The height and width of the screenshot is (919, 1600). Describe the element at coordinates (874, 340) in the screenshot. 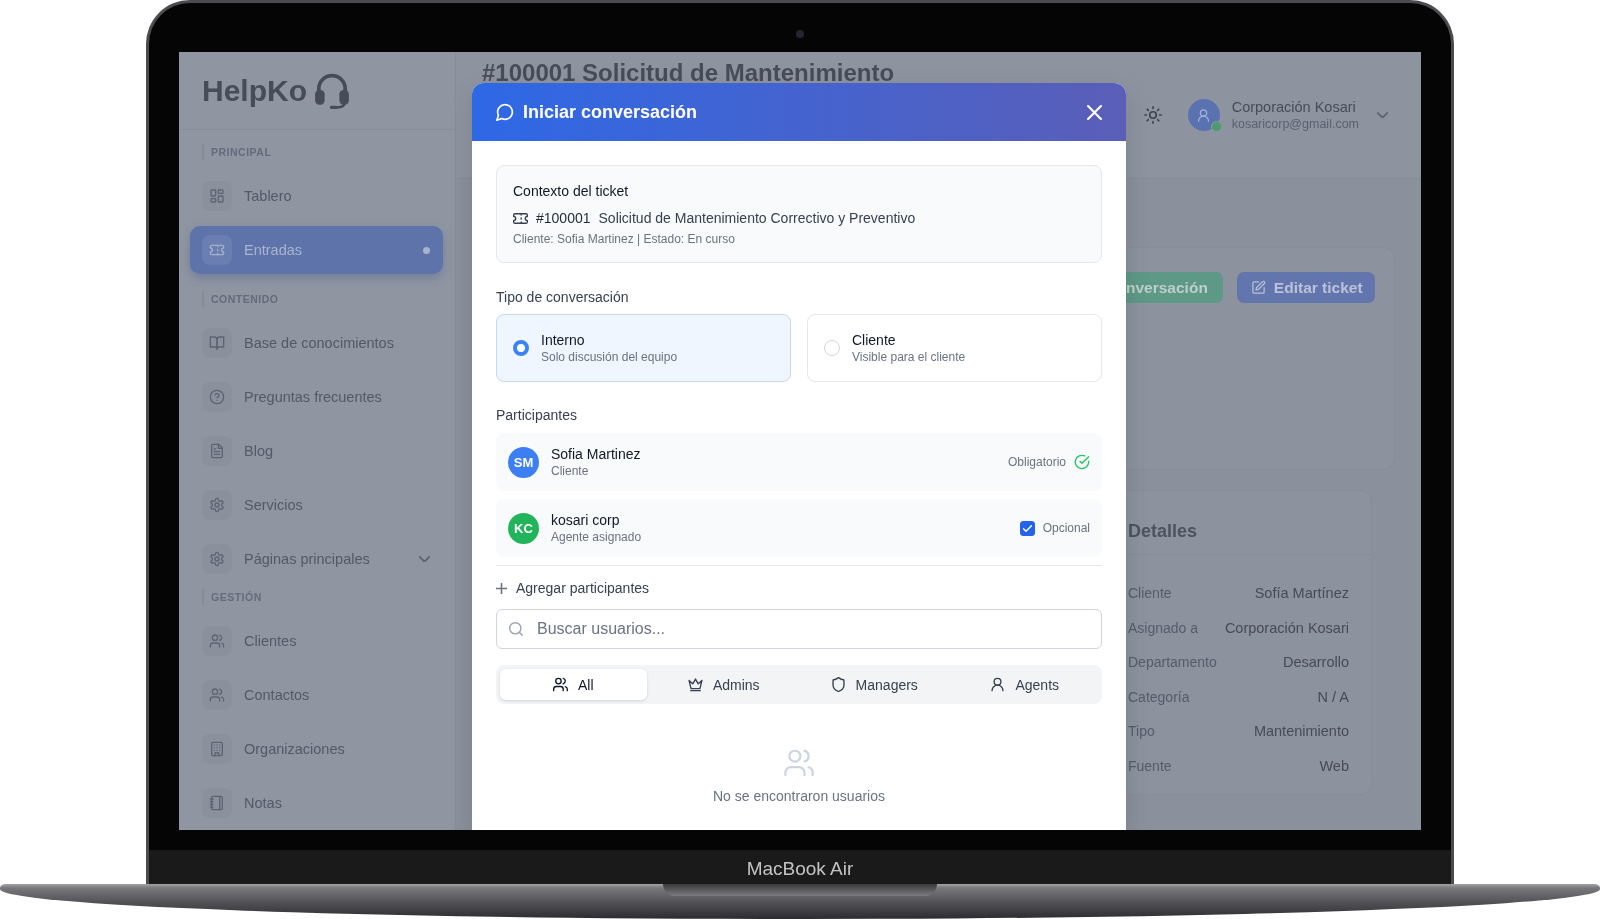

I see `option-title: Cliente` at that location.